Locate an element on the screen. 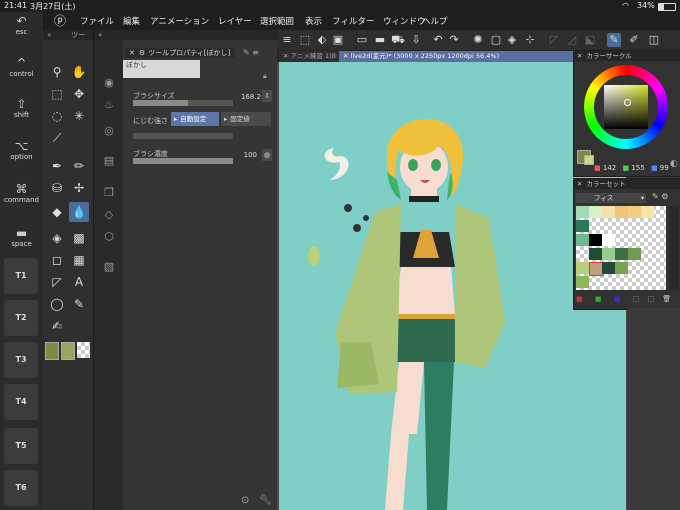  shift-key: ⇧ shift is located at coordinates (21, 108).